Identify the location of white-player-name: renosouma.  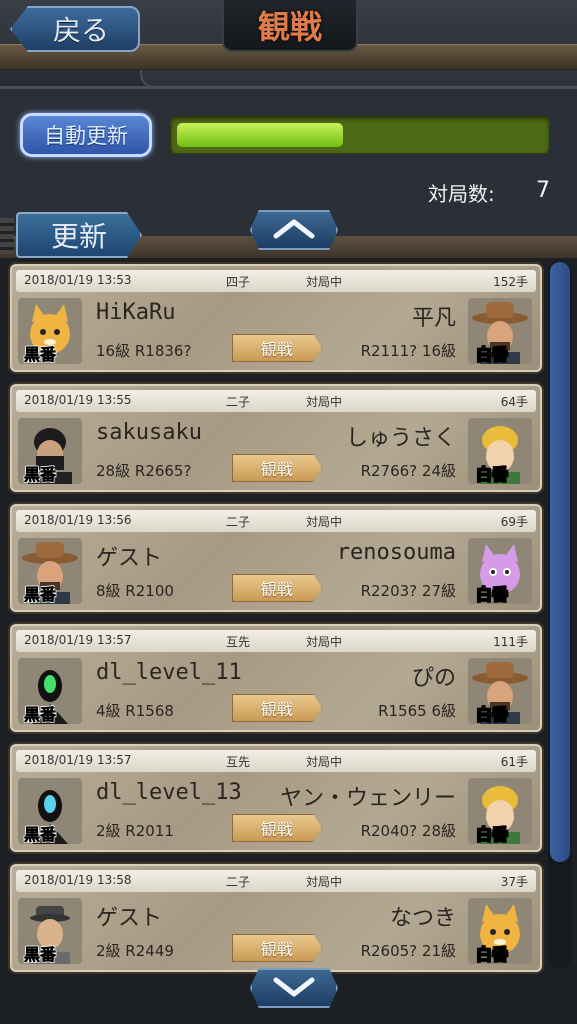
(396, 552).